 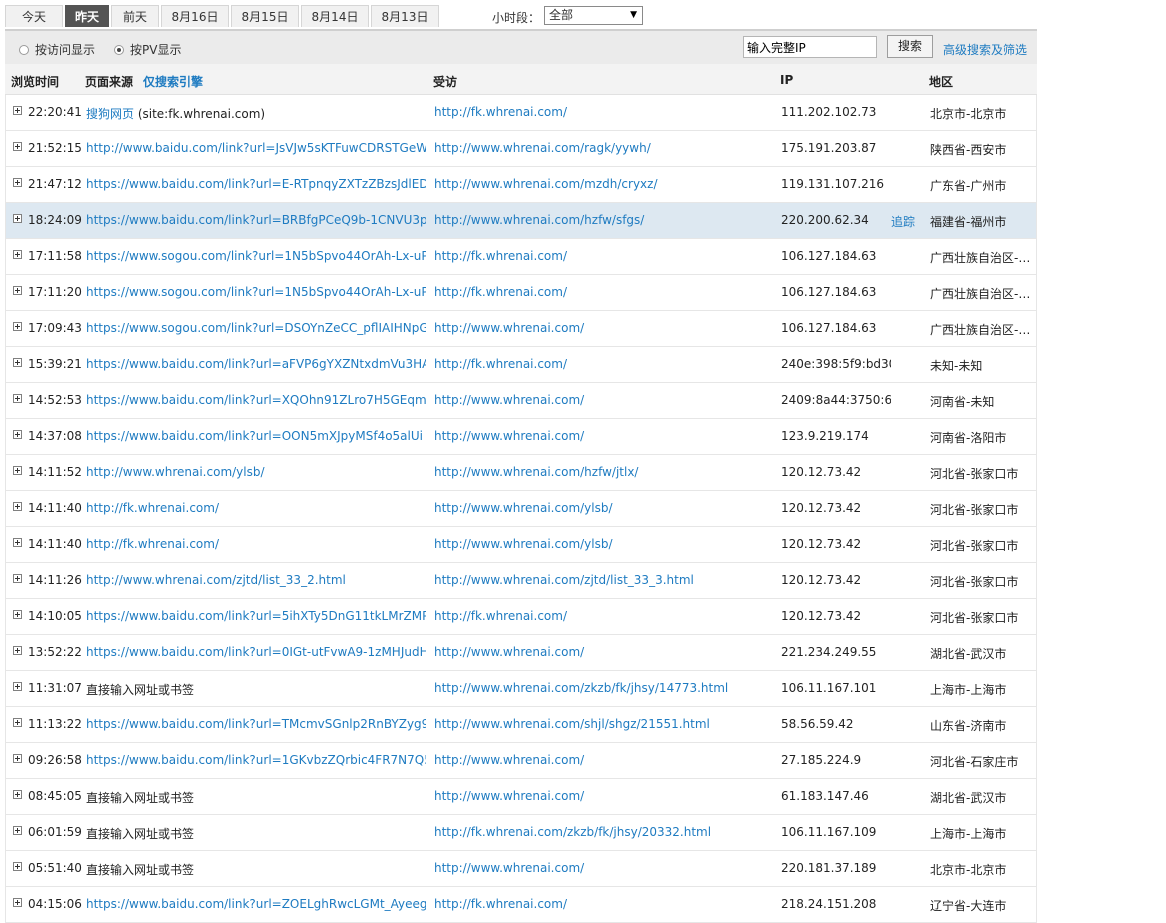 I want to click on date-tab: 8月14日, so click(x=335, y=16).